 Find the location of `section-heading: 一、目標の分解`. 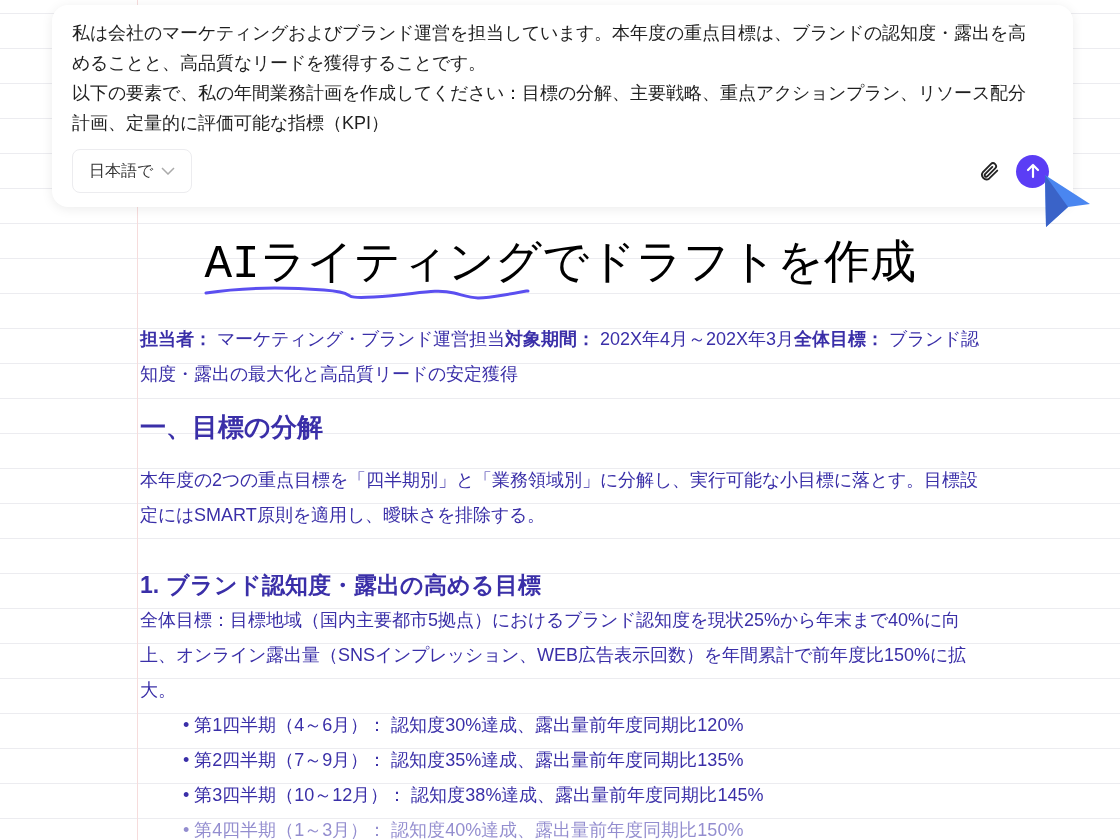

section-heading: 一、目標の分解 is located at coordinates (232, 427).